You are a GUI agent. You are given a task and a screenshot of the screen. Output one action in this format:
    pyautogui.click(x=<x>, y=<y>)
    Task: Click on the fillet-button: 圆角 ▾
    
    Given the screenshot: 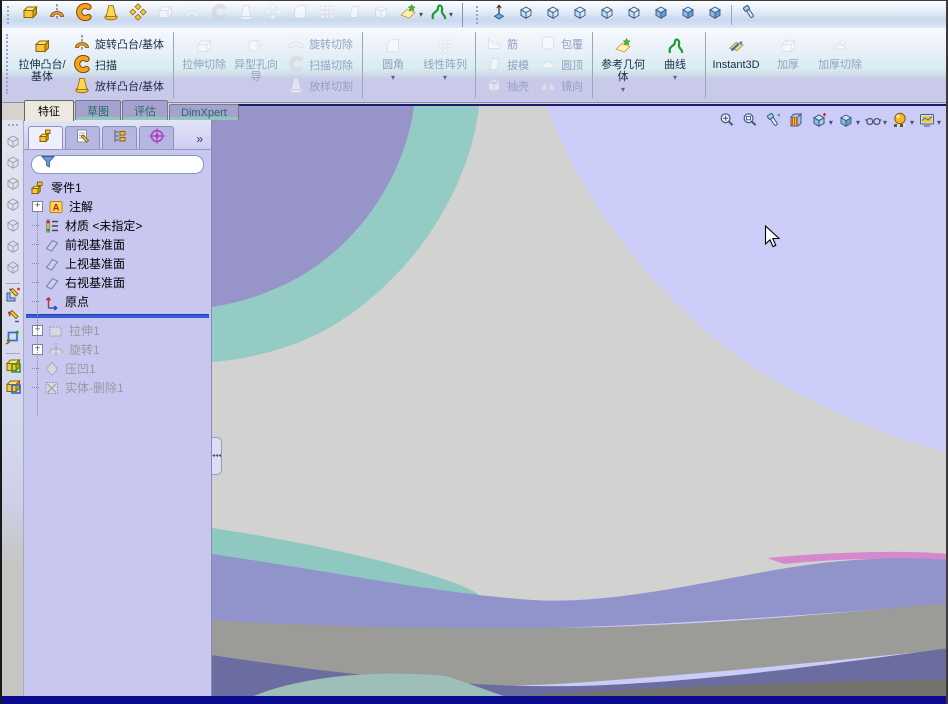 What is the action you would take?
    pyautogui.click(x=393, y=65)
    